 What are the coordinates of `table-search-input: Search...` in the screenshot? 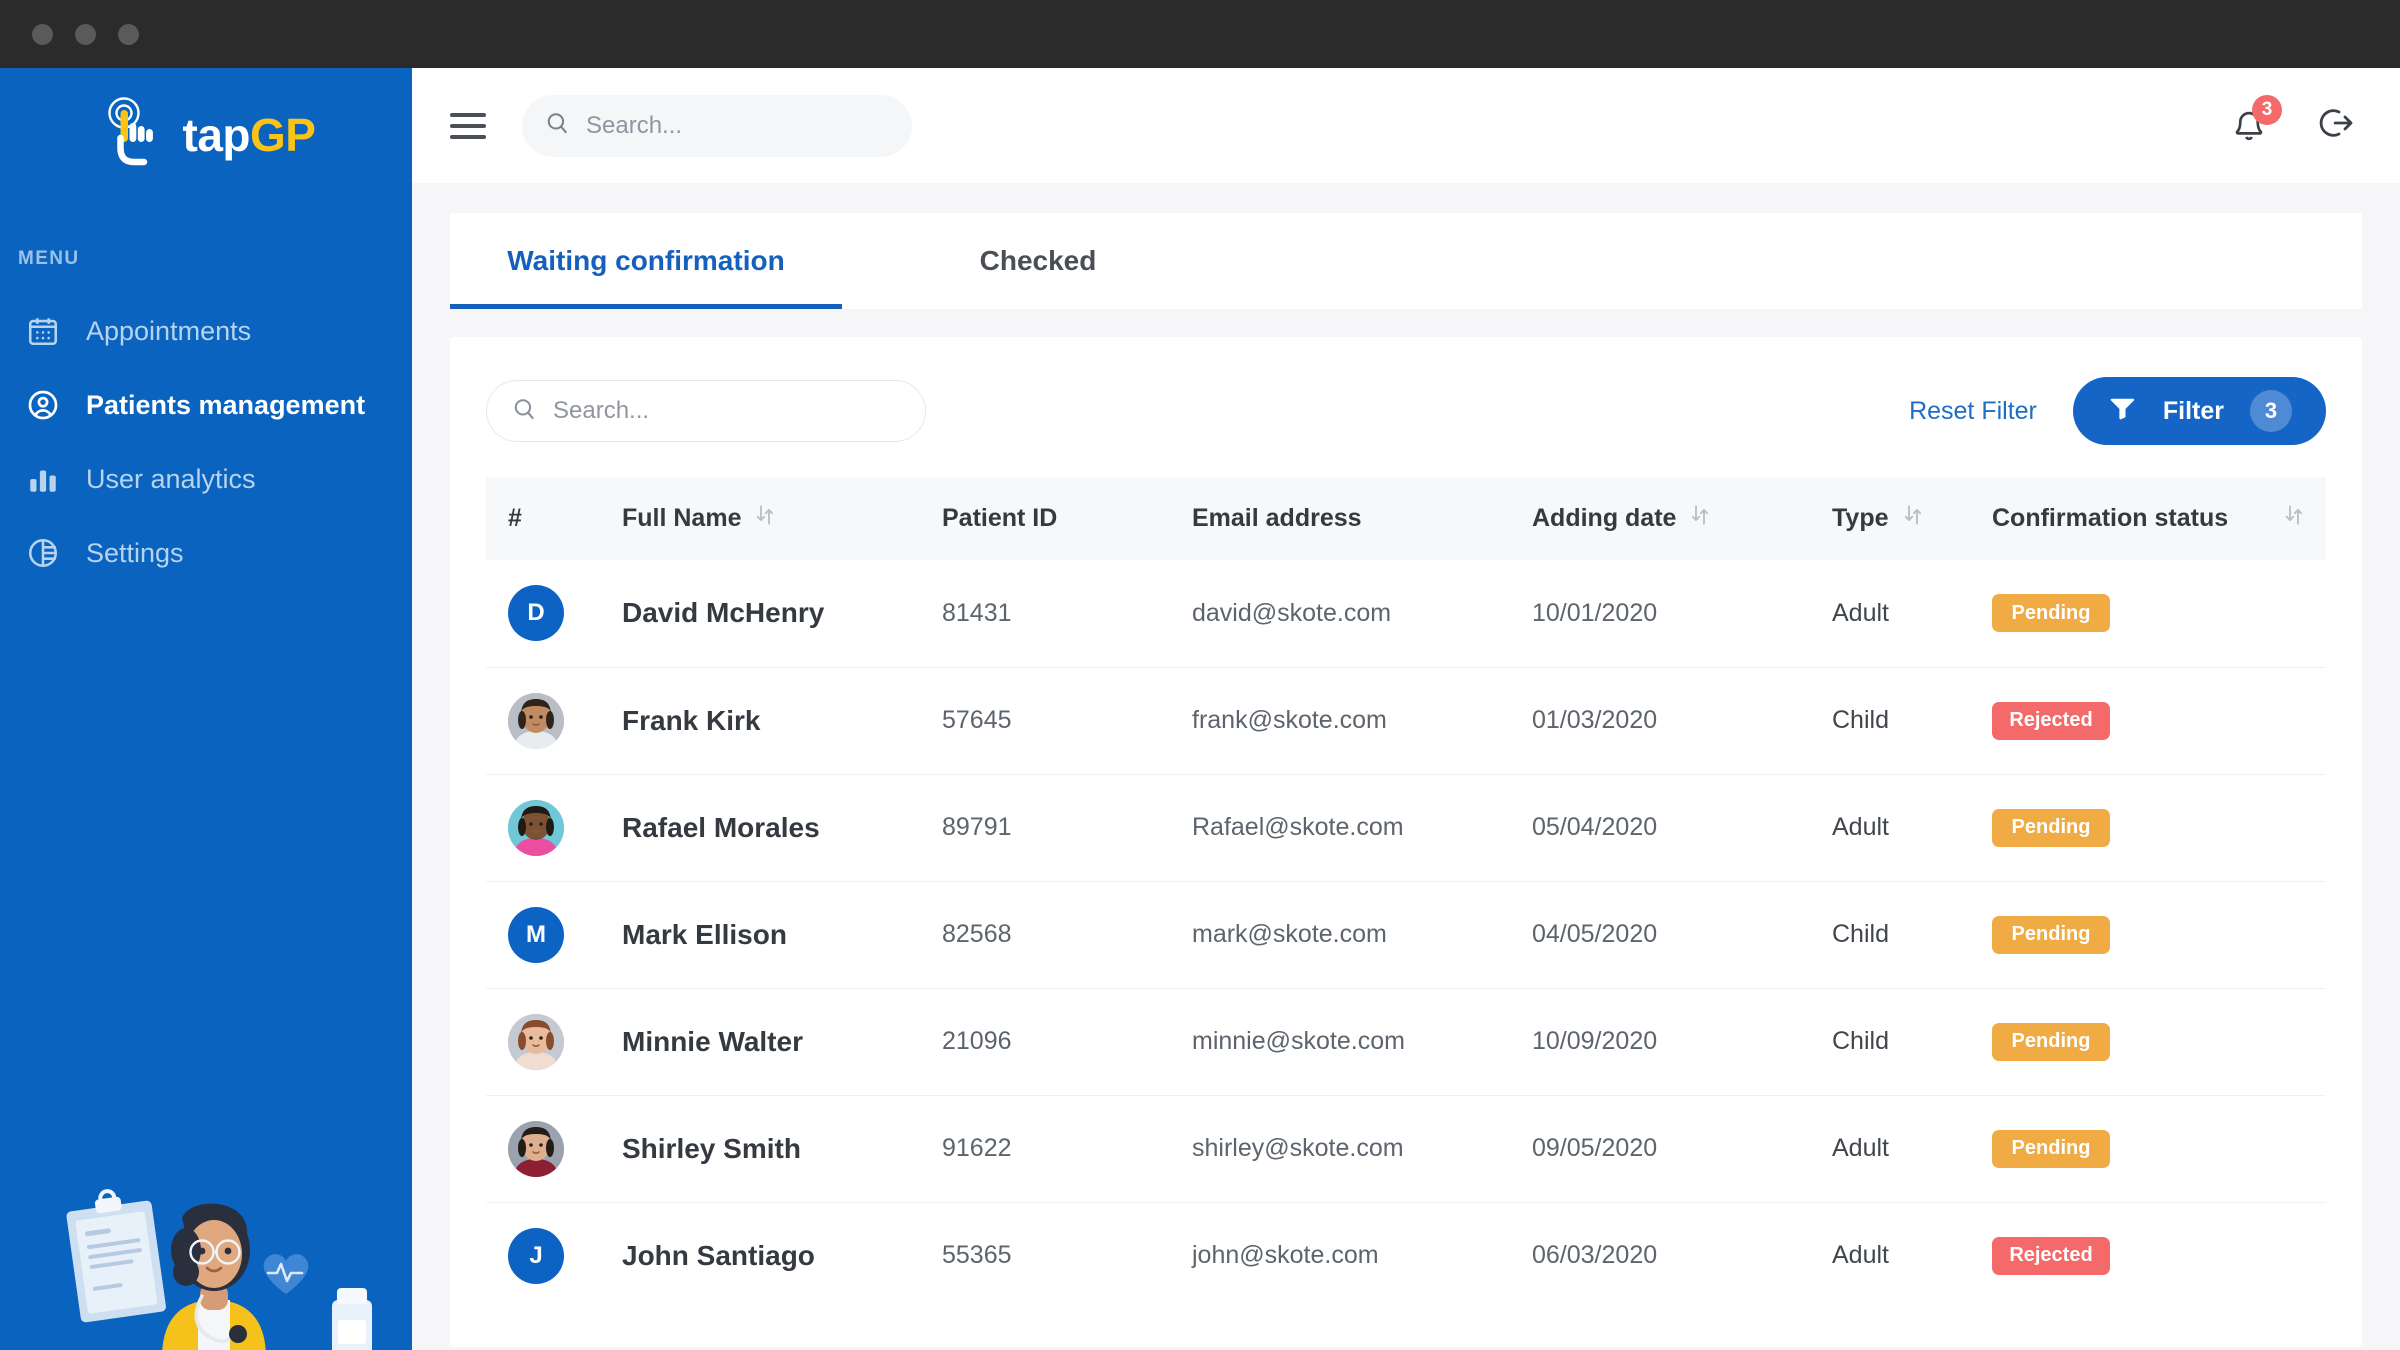 It's located at (706, 411).